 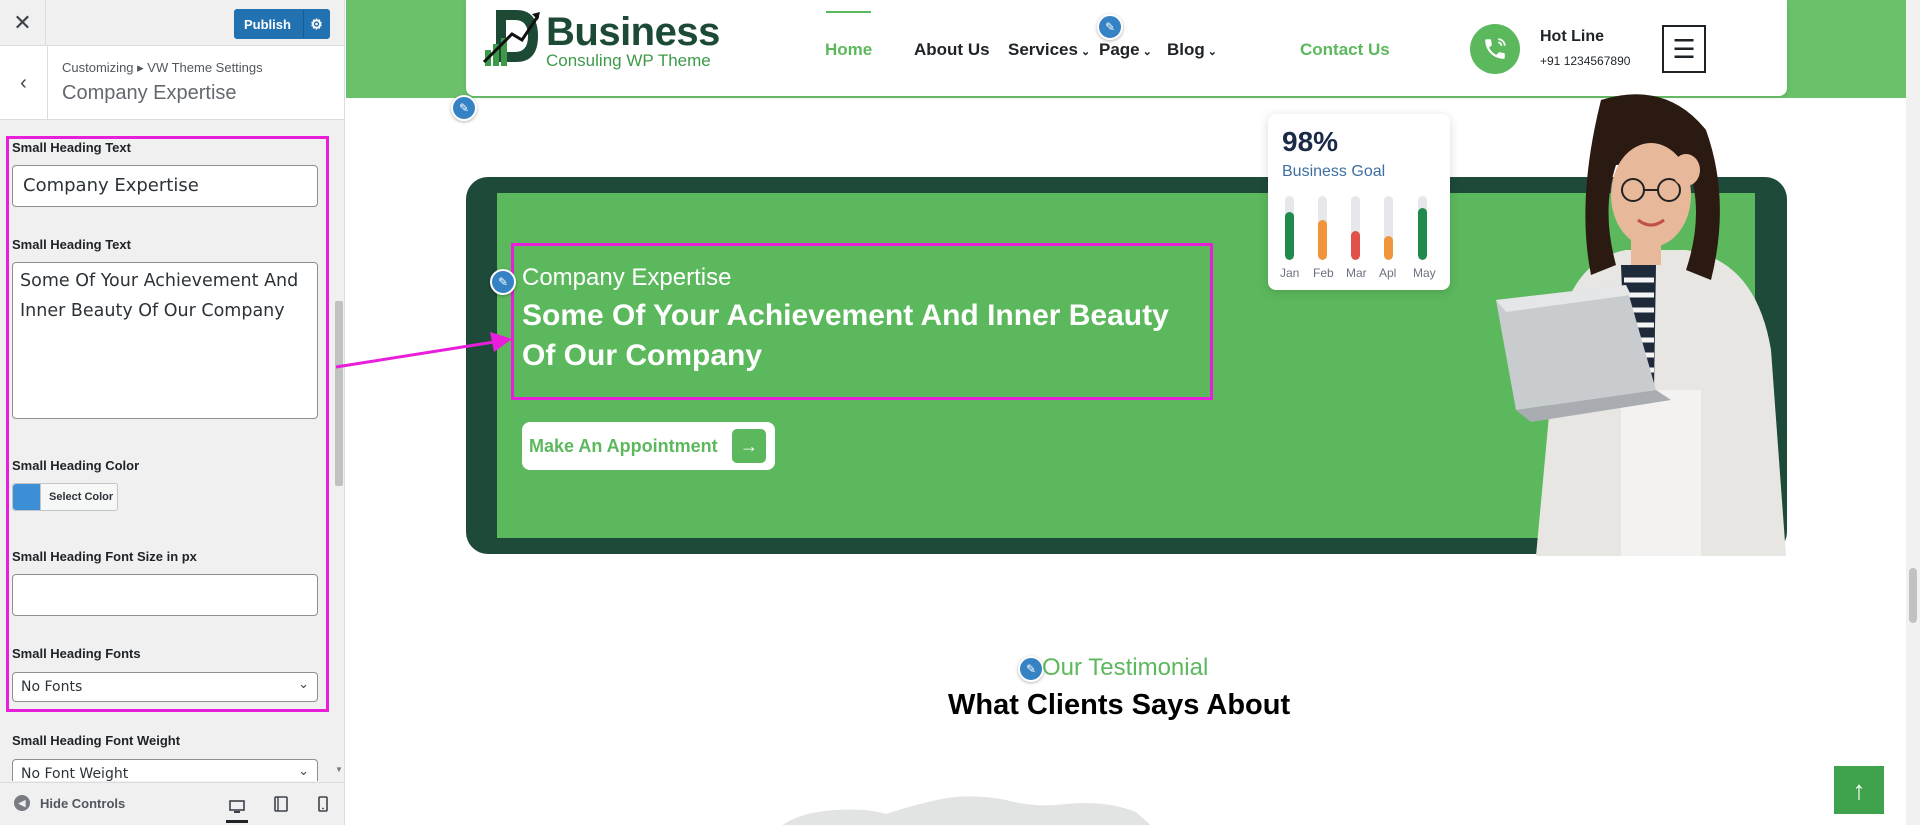 I want to click on banner-small-heading: Company Expertise, so click(x=627, y=277).